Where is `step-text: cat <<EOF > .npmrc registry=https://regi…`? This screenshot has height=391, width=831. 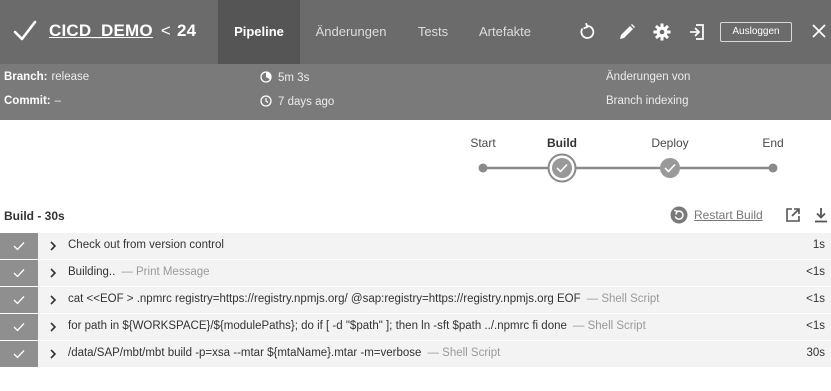
step-text: cat <<EOF > .npmrc registry=https://regi… is located at coordinates (364, 299).